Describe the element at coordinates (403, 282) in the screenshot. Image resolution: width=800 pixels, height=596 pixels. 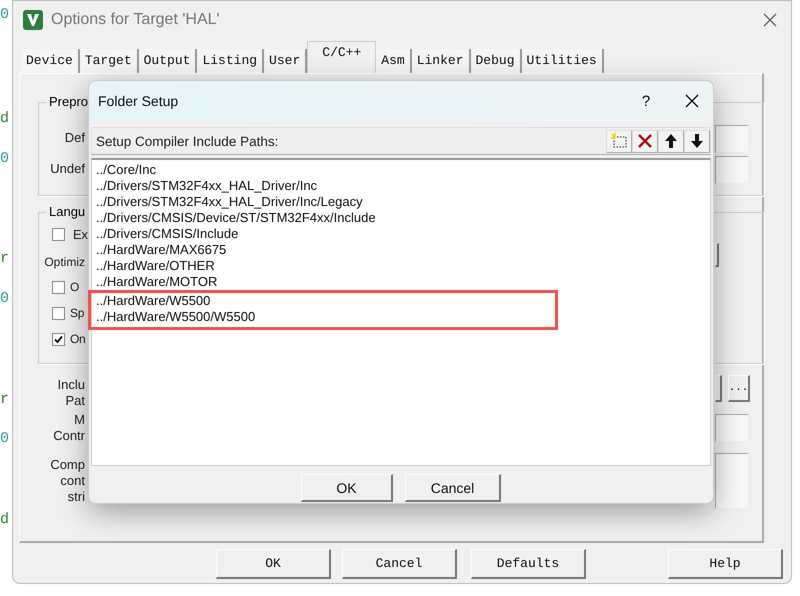
I see `path-item: ../HardWare/MOTOR` at that location.